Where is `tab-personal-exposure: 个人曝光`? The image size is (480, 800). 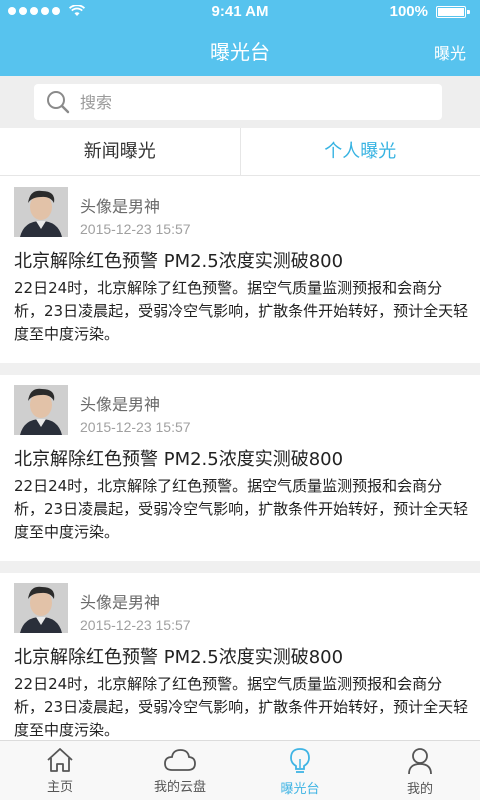 tab-personal-exposure: 个人曝光 is located at coordinates (360, 151).